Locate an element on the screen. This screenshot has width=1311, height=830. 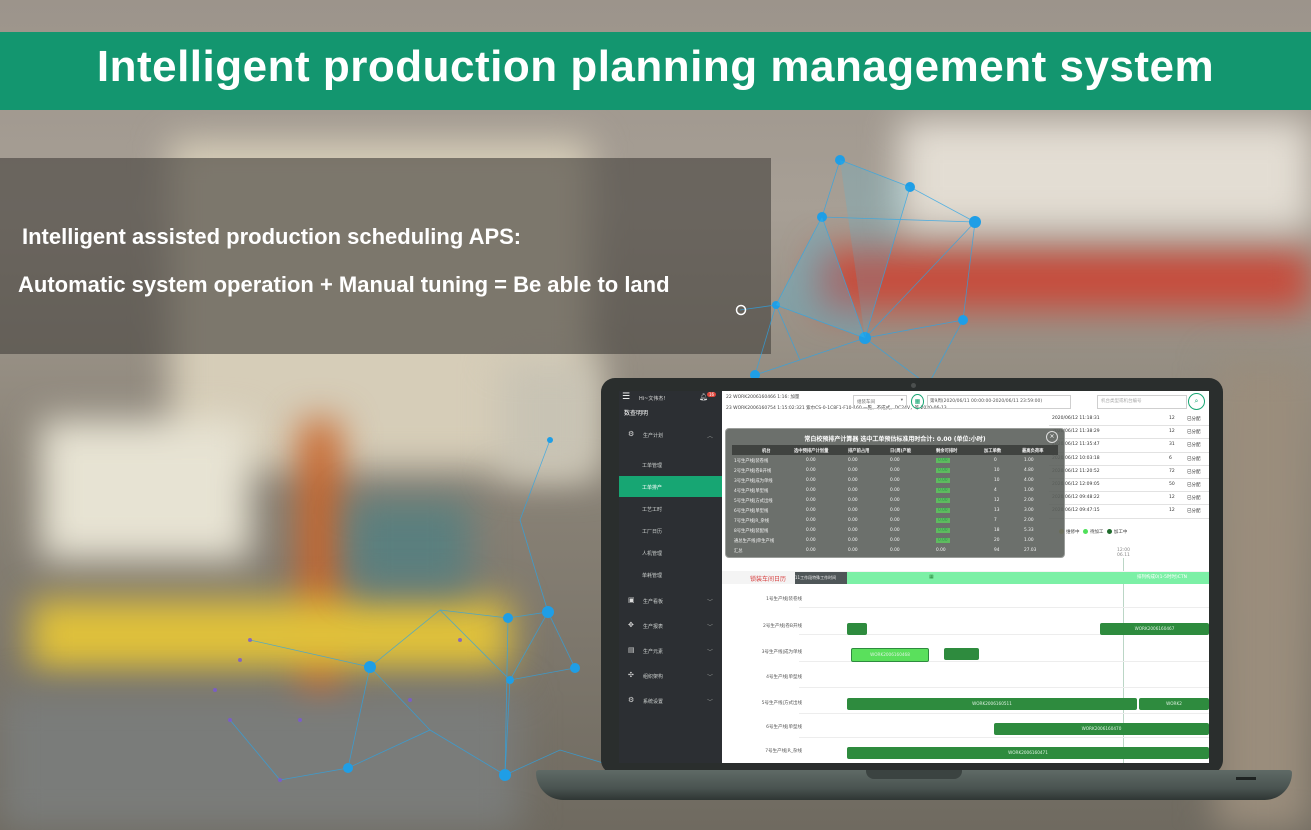
gantt-row-label: 5号生产线|方式出线 is located at coordinates (781, 703).